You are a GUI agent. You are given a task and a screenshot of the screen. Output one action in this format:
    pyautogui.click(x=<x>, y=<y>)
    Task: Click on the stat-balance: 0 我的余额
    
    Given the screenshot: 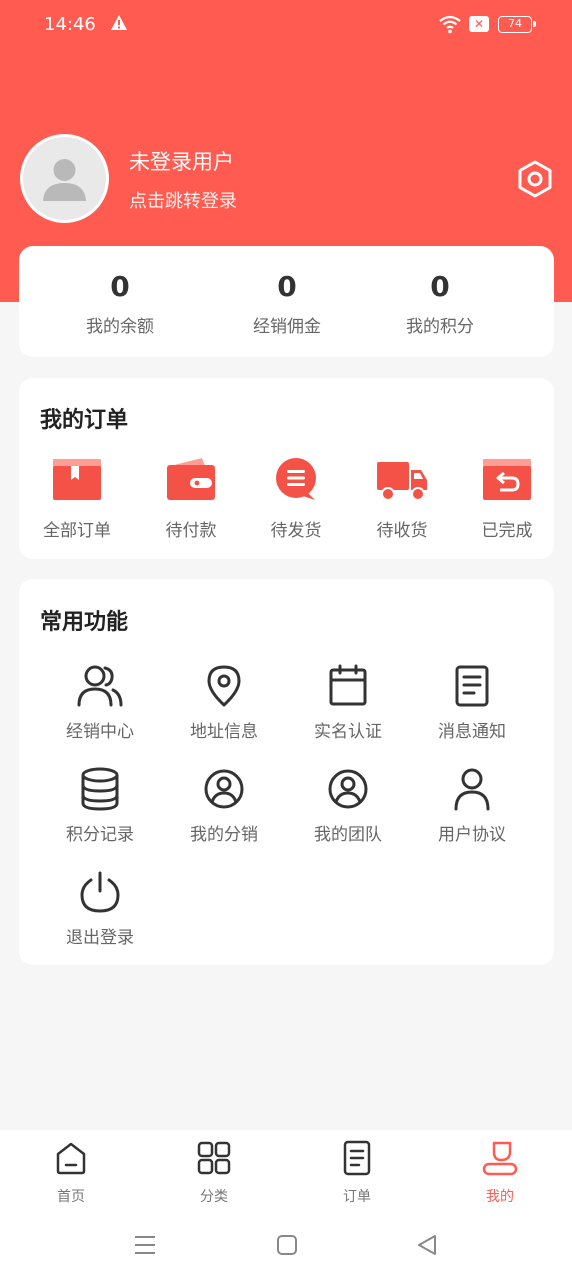 What is the action you would take?
    pyautogui.click(x=120, y=302)
    